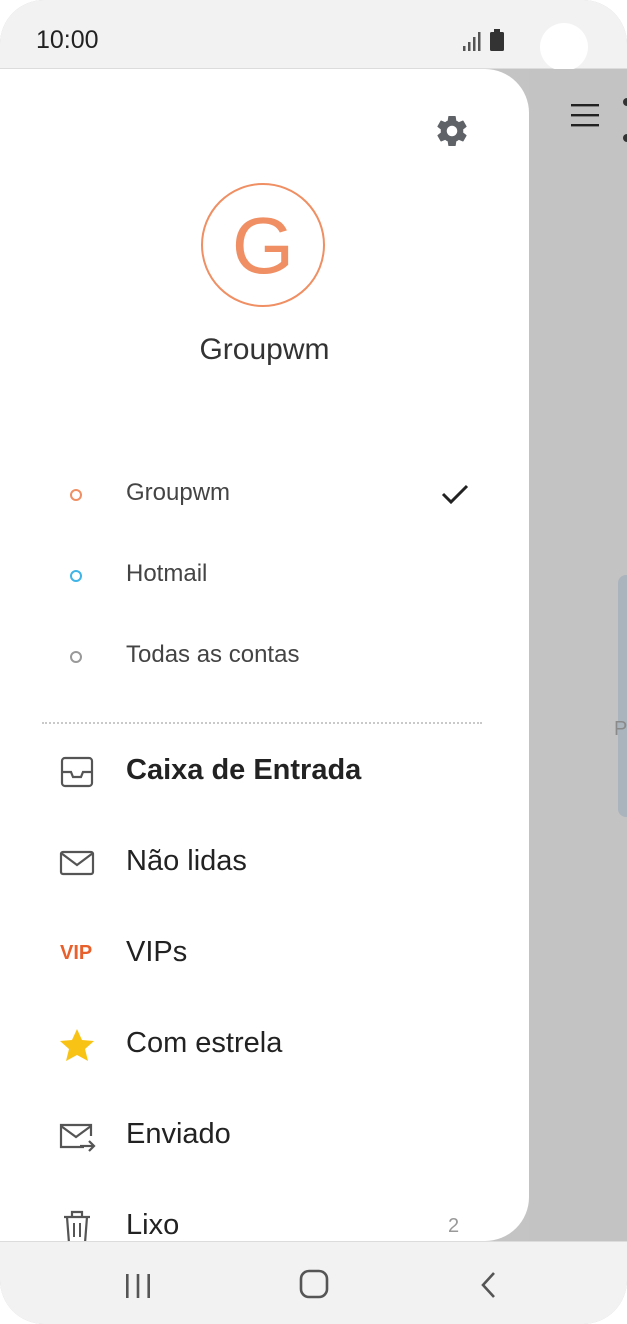 Image resolution: width=627 pixels, height=1324 pixels. Describe the element at coordinates (186, 861) in the screenshot. I see `folder-label: Não lidas` at that location.